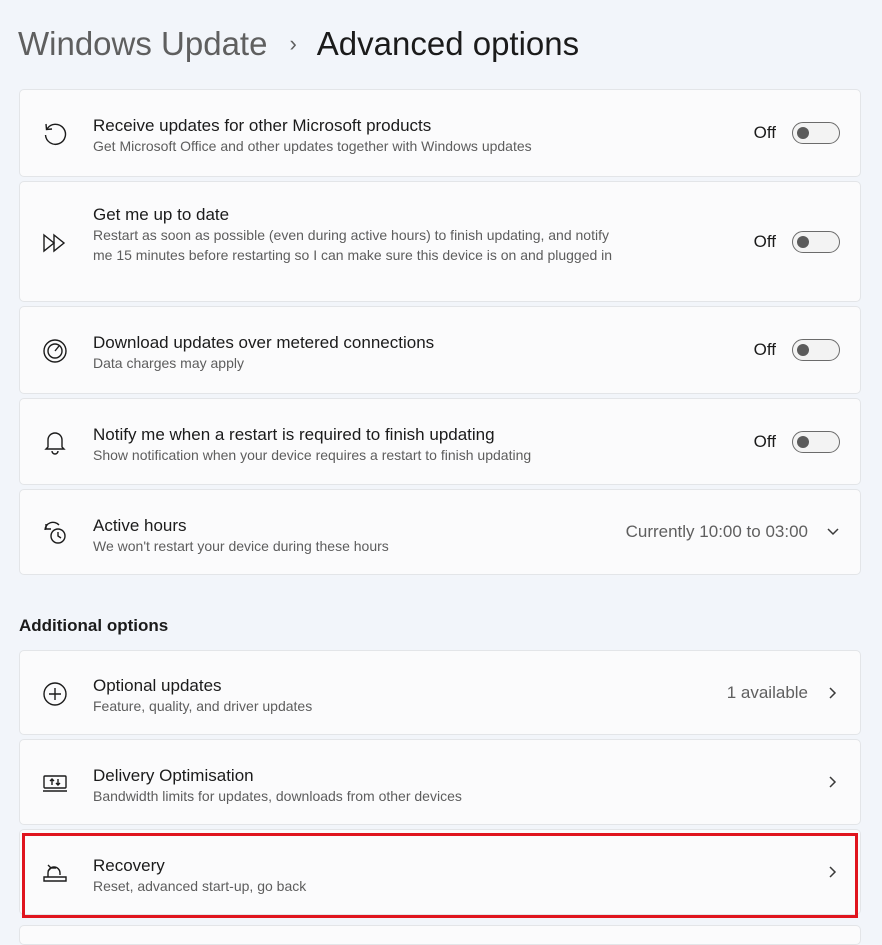 This screenshot has width=882, height=945. What do you see at coordinates (142, 44) in the screenshot?
I see `breadcrumb-windows-update-link: Windows Update` at bounding box center [142, 44].